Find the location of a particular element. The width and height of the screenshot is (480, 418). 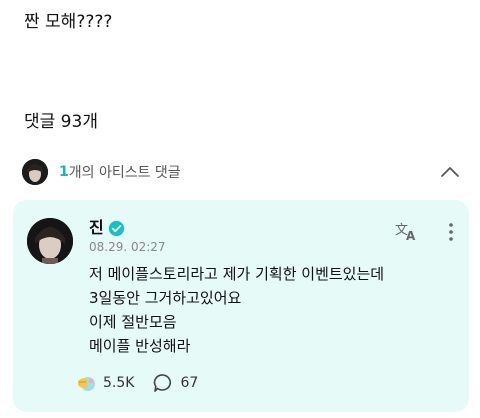

comment-line: 3일동안 그거하고있어요 is located at coordinates (165, 298).